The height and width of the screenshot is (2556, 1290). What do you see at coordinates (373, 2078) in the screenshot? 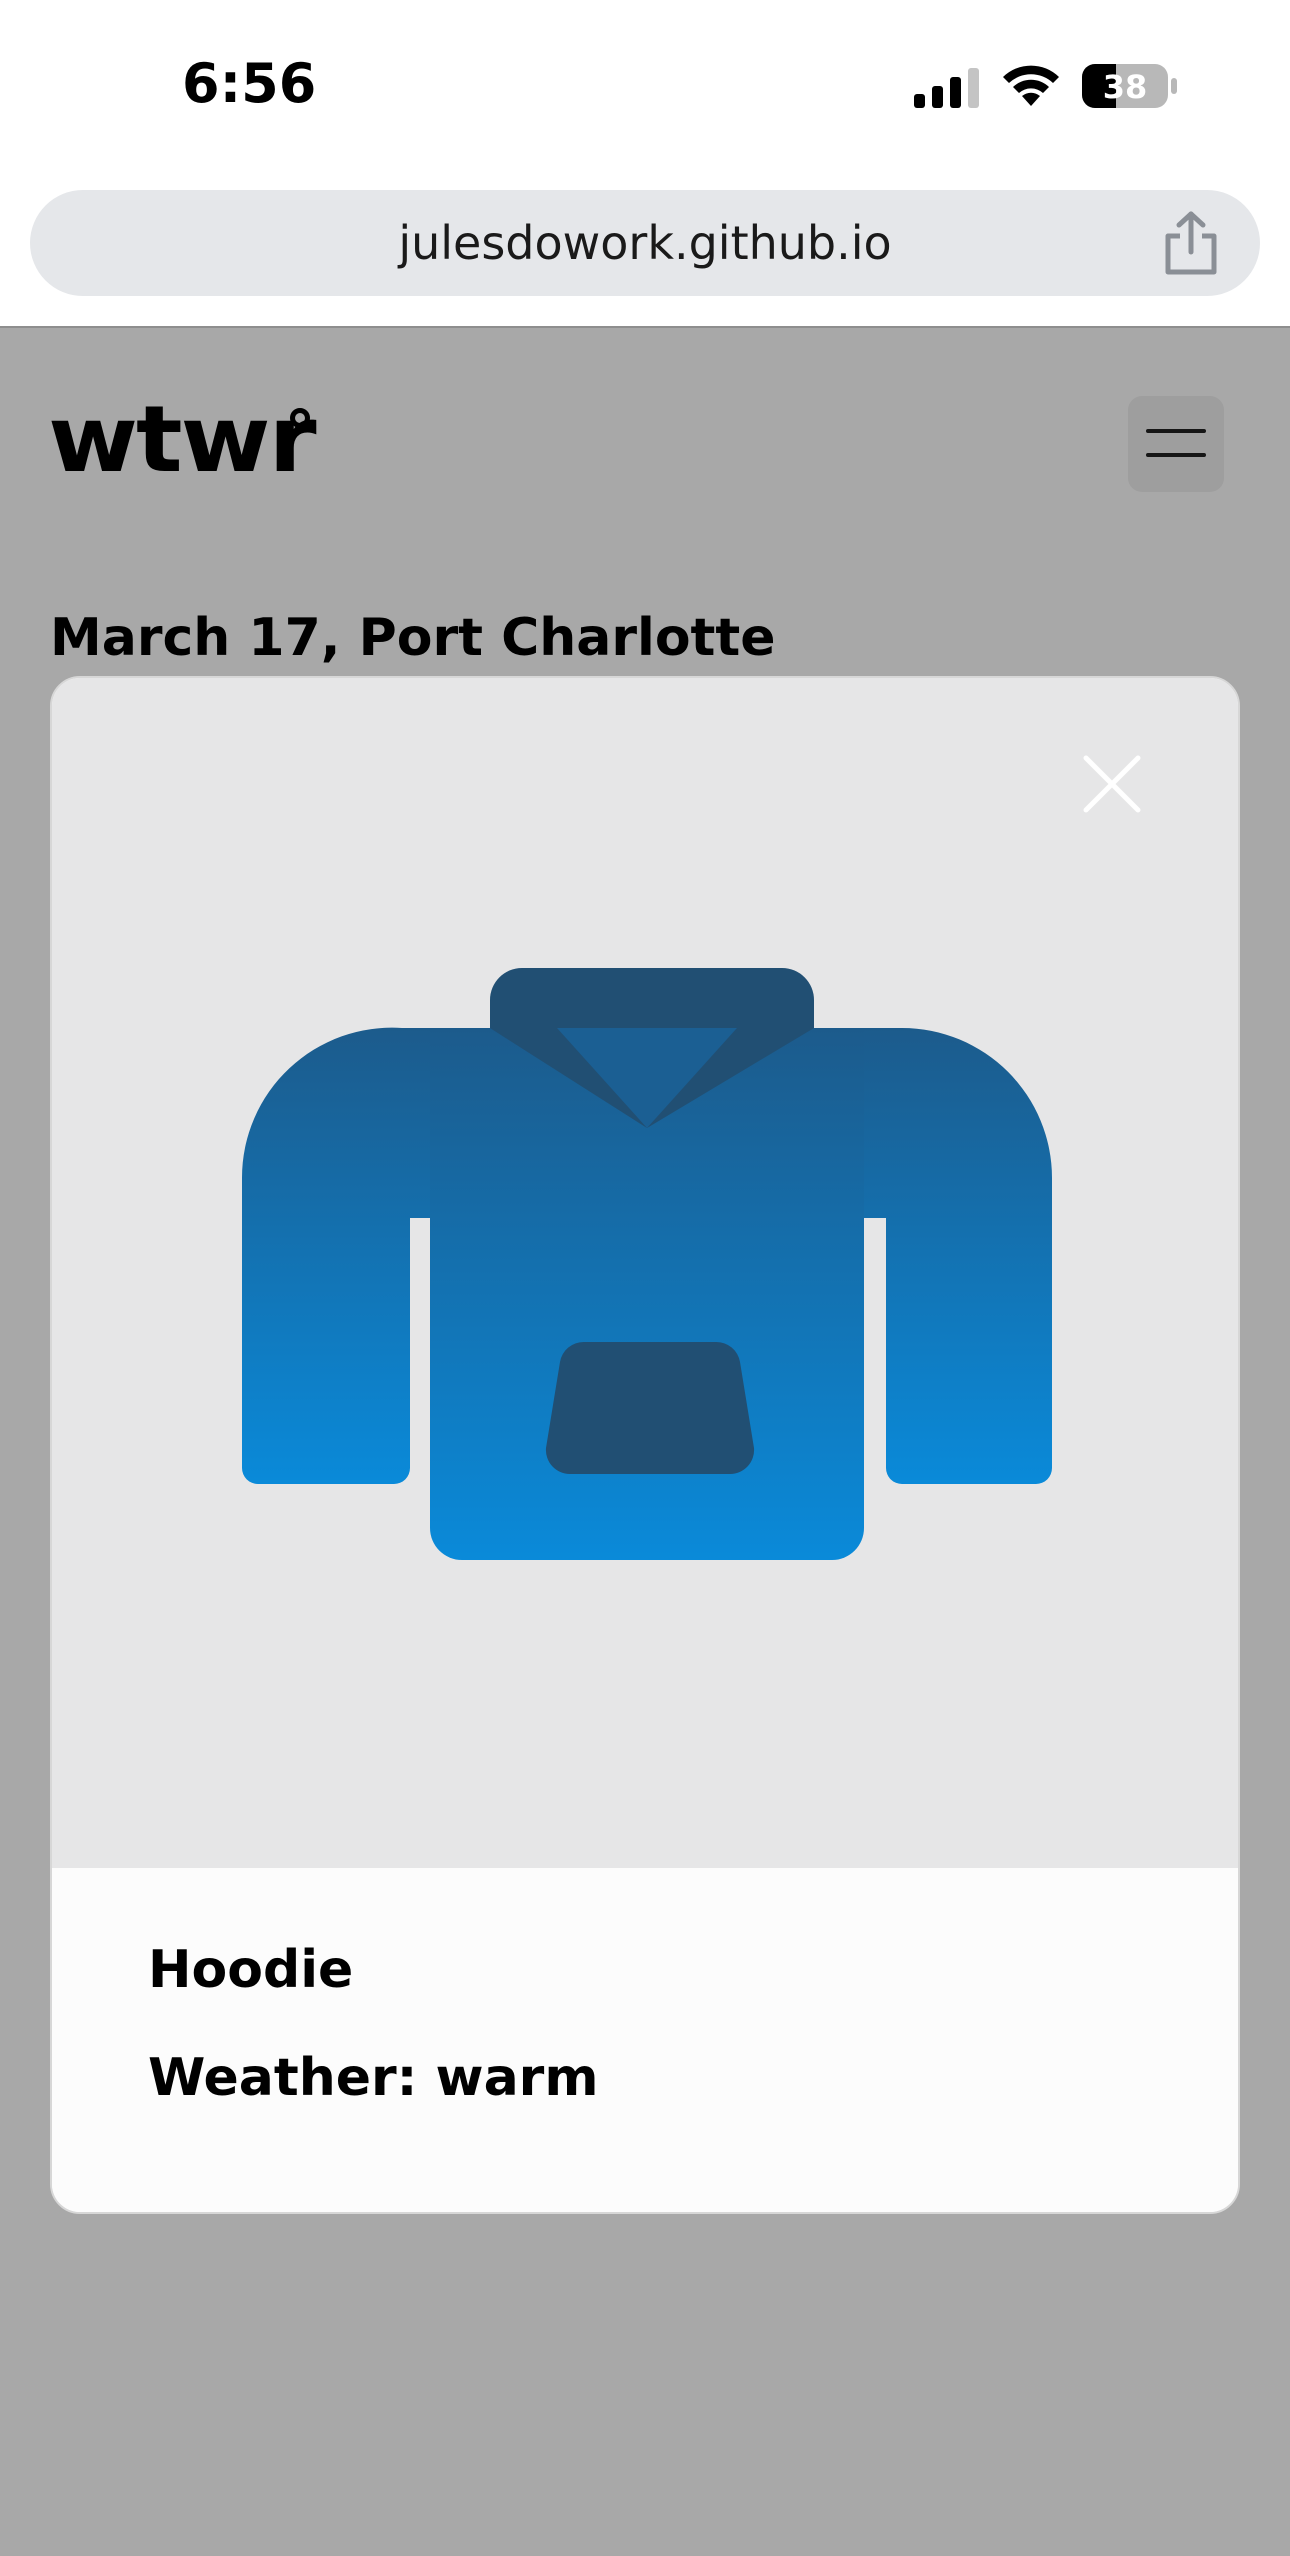
I see `item-weather: Weather: warm` at bounding box center [373, 2078].